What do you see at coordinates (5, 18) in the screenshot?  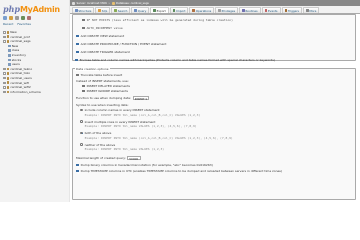 I see `home-icon` at bounding box center [5, 18].